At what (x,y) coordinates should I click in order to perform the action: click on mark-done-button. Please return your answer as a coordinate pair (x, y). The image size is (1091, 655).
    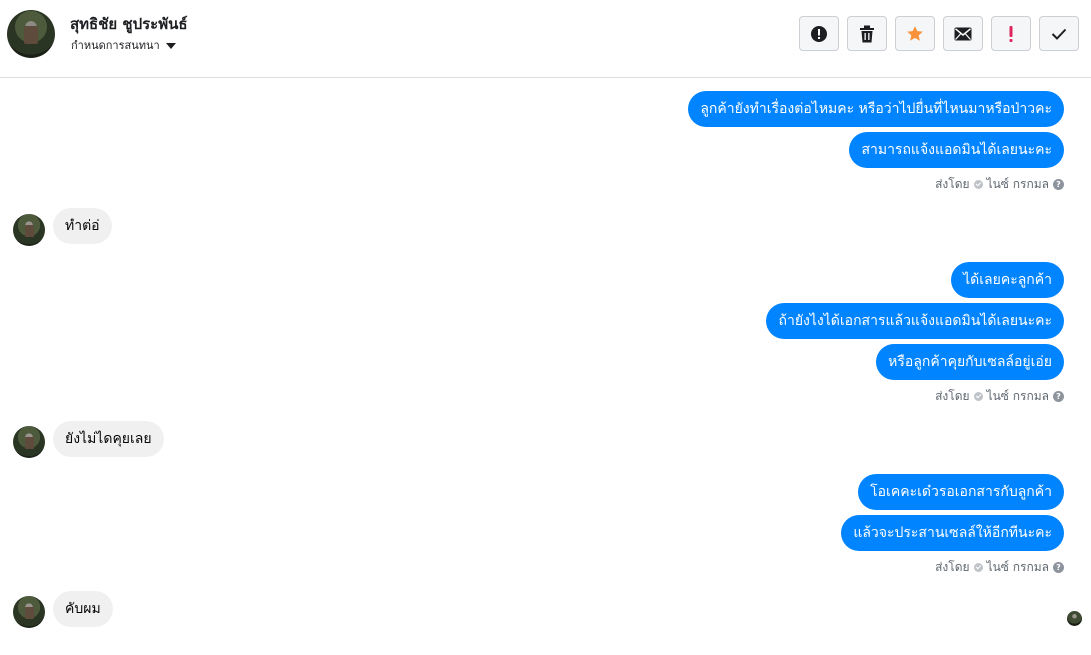
    Looking at the image, I should click on (1059, 33).